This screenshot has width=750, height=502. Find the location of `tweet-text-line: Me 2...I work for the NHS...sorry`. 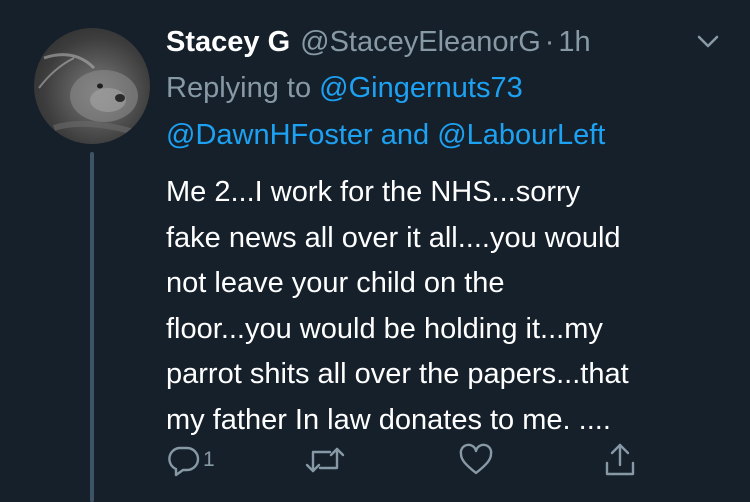

tweet-text-line: Me 2...I work for the NHS...sorry is located at coordinates (373, 192).